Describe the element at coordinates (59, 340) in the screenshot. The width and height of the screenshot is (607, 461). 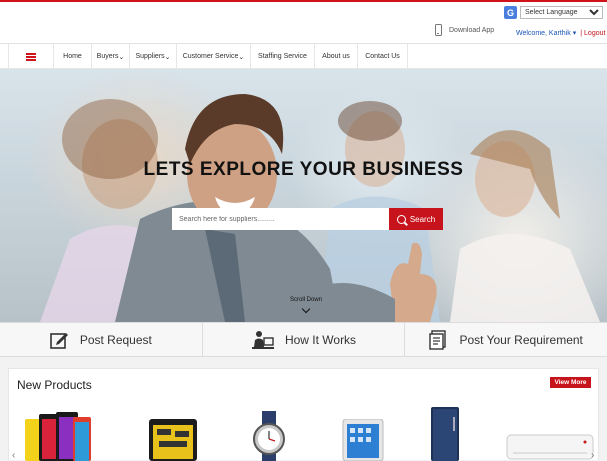
I see `edit-icon` at that location.